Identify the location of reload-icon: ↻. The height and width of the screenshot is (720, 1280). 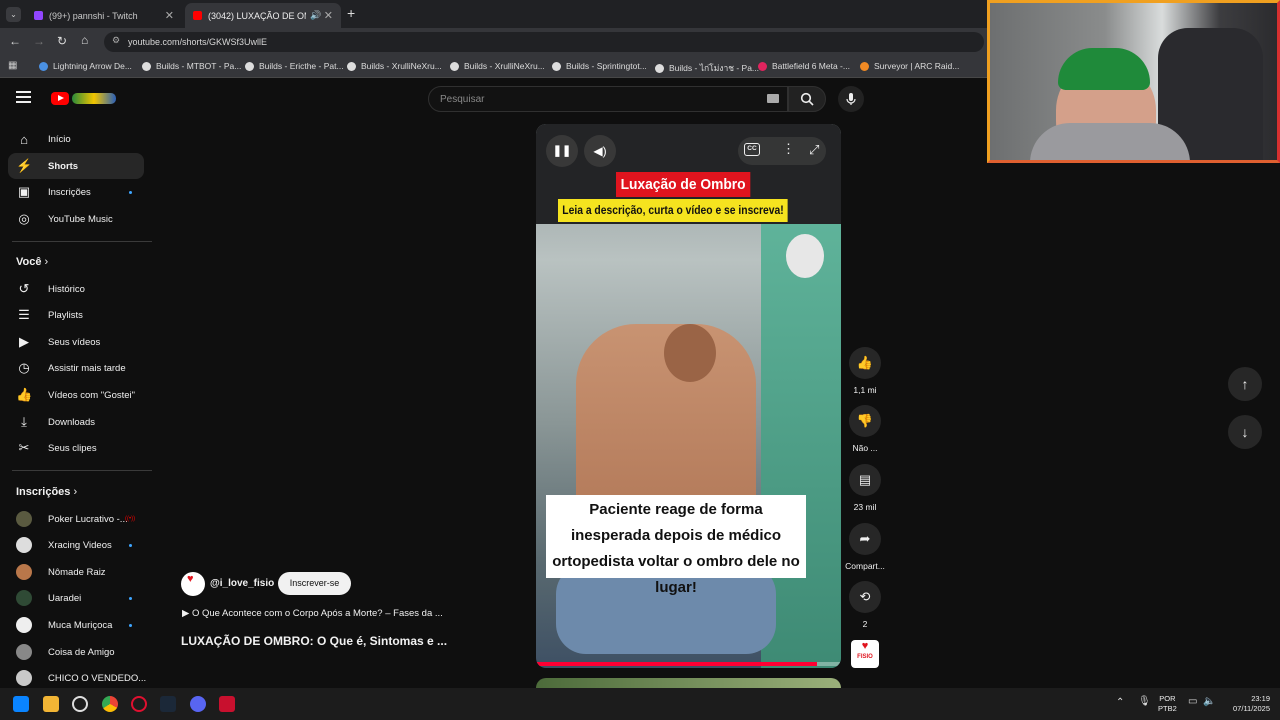
(62, 41).